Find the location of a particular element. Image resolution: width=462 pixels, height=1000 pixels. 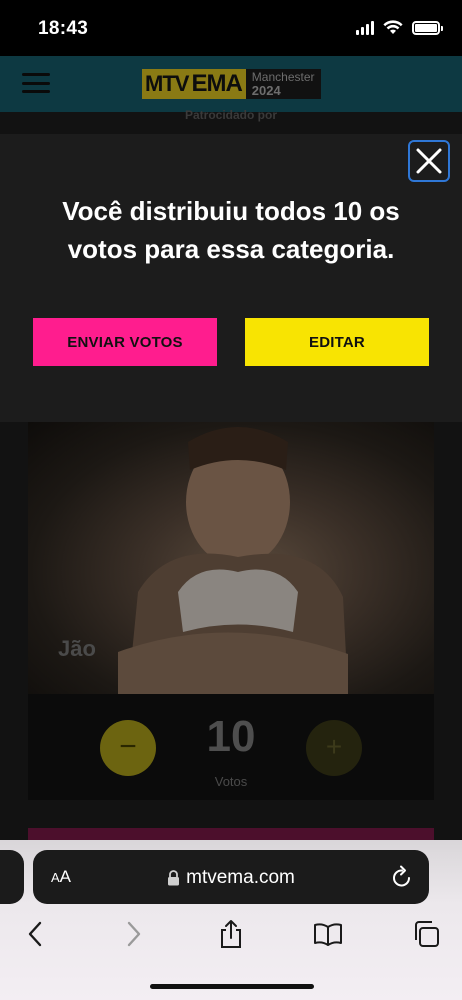

sponsor-text: Patrocidado por is located at coordinates (230, 115).